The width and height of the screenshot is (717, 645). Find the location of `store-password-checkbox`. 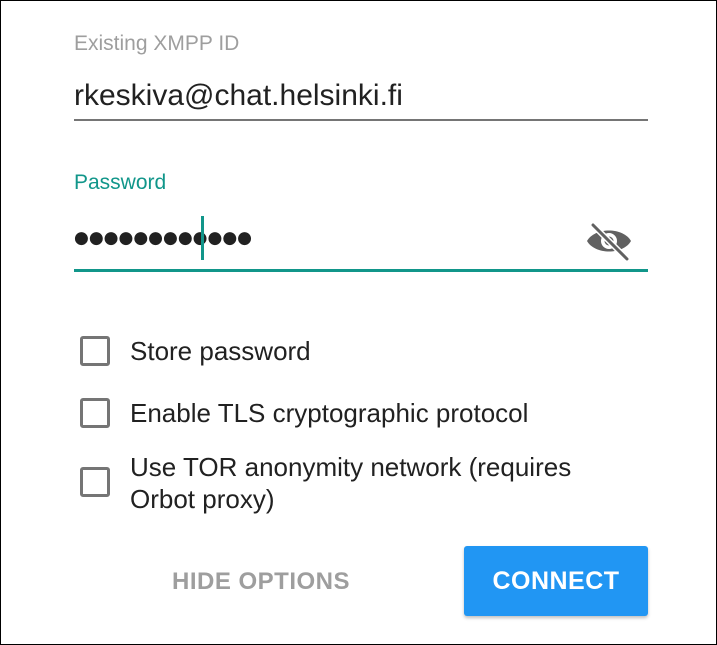

store-password-checkbox is located at coordinates (95, 351).